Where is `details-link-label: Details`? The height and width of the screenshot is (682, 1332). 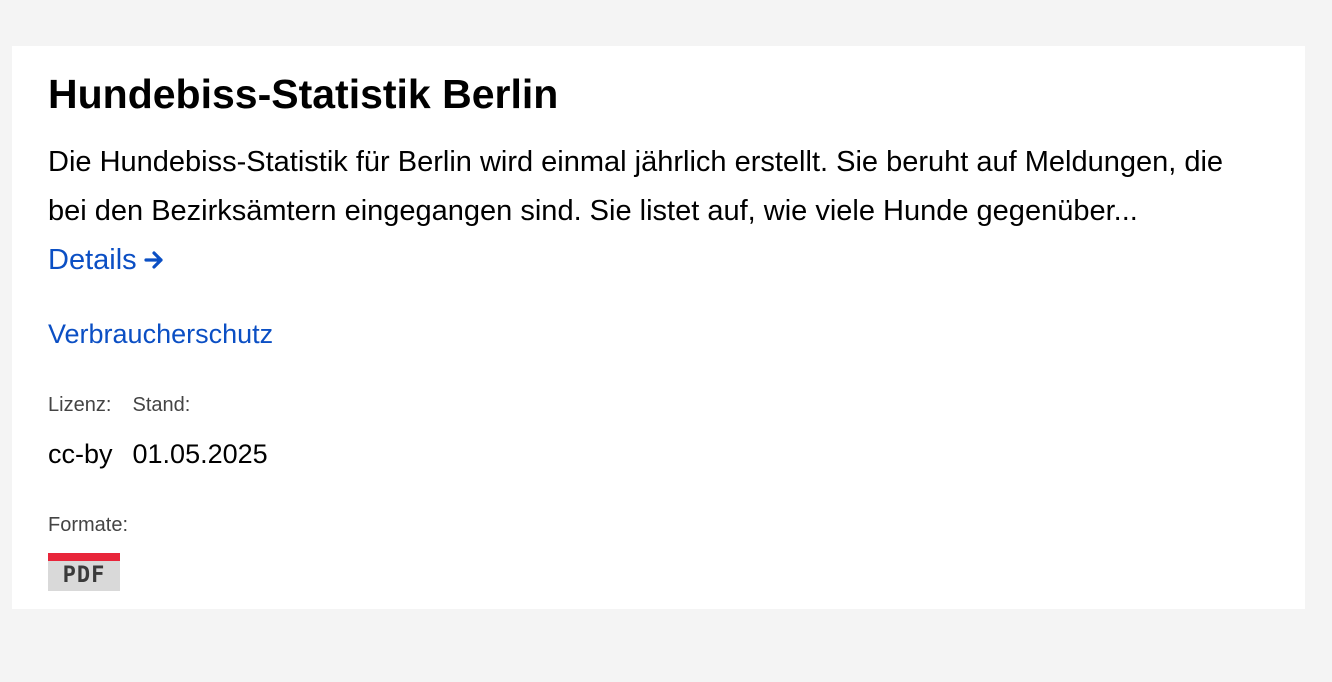
details-link-label: Details is located at coordinates (92, 260).